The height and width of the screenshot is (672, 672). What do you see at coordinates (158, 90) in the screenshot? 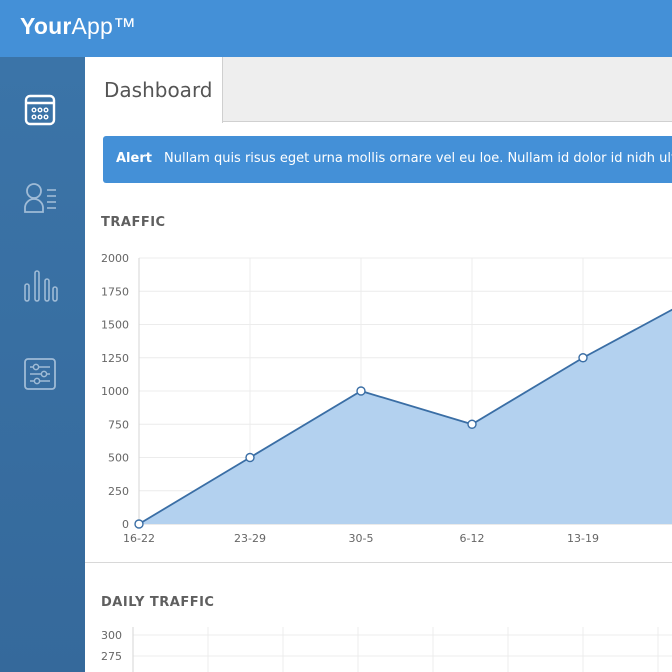
I see `tab-label: Dashboard` at bounding box center [158, 90].